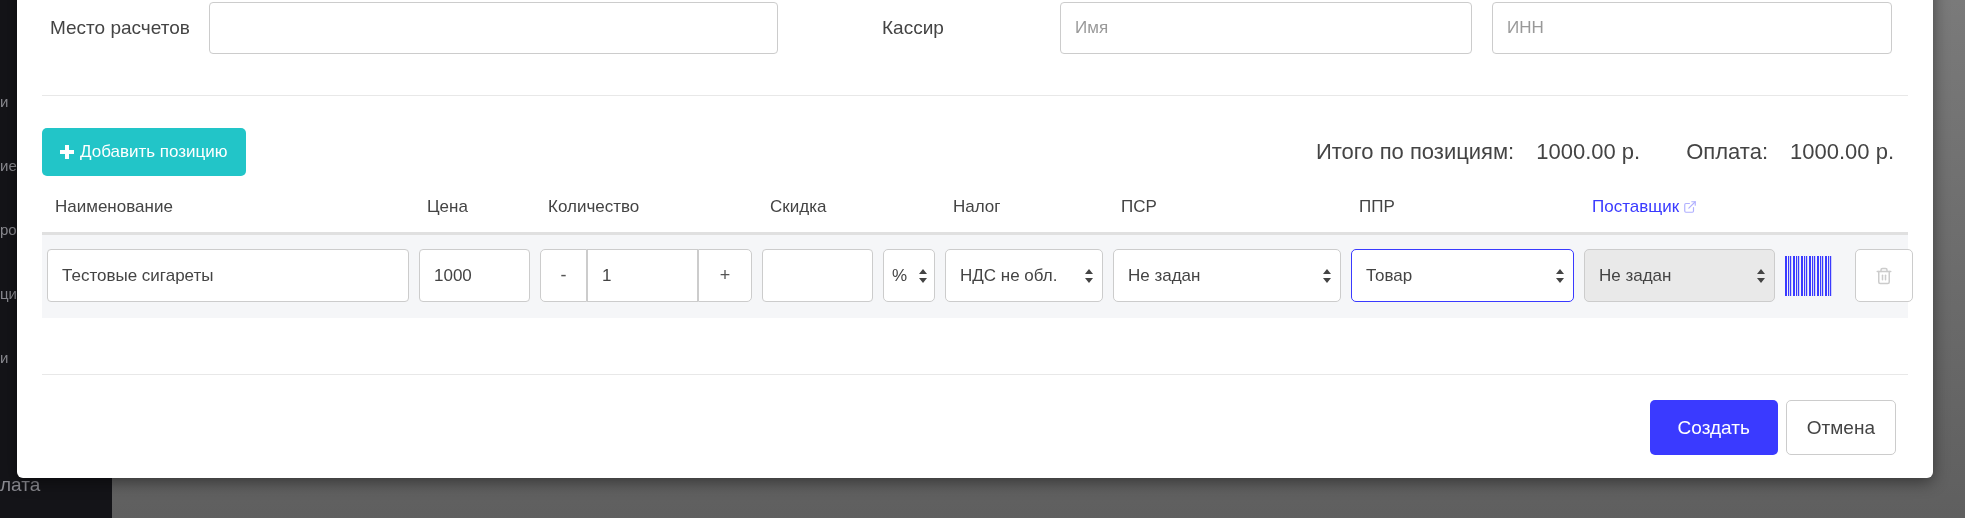 This screenshot has width=1965, height=518. I want to click on column-header: Налог, so click(977, 207).